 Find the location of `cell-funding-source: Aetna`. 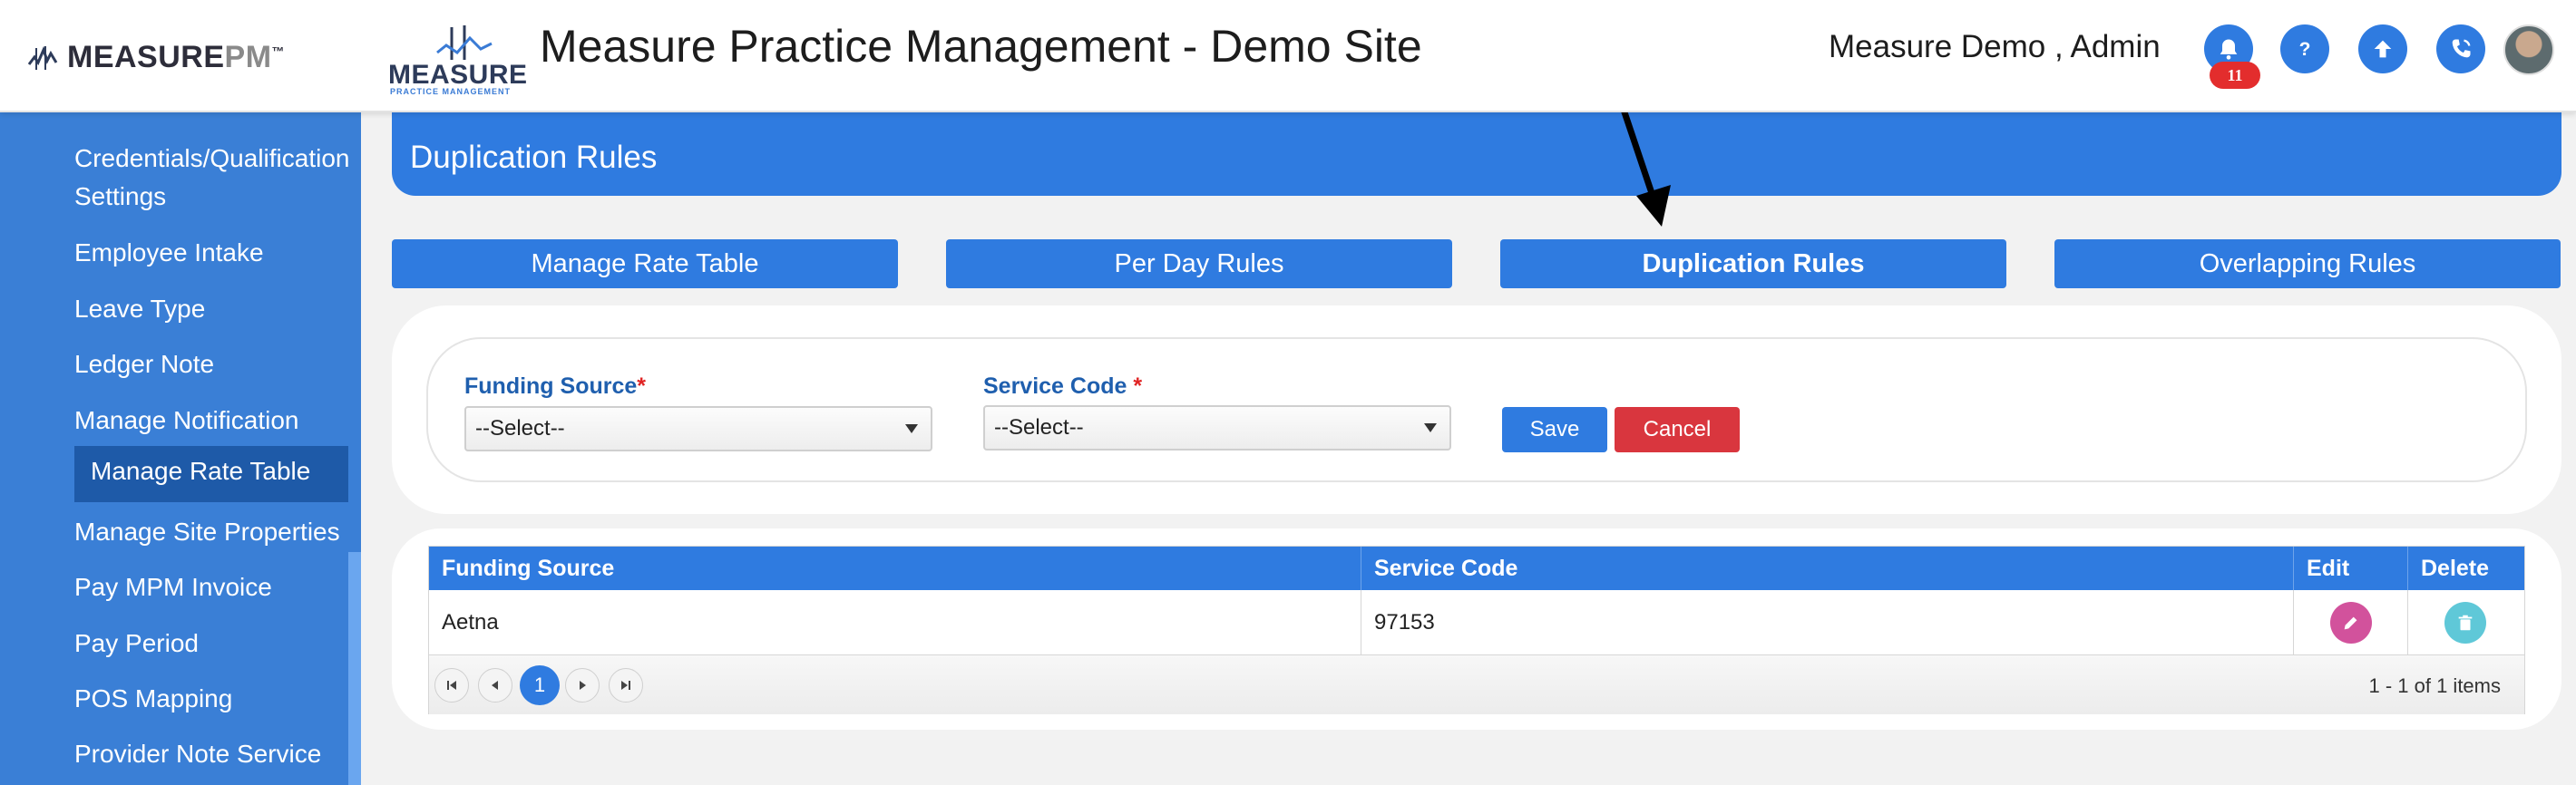

cell-funding-source: Aetna is located at coordinates (895, 622).